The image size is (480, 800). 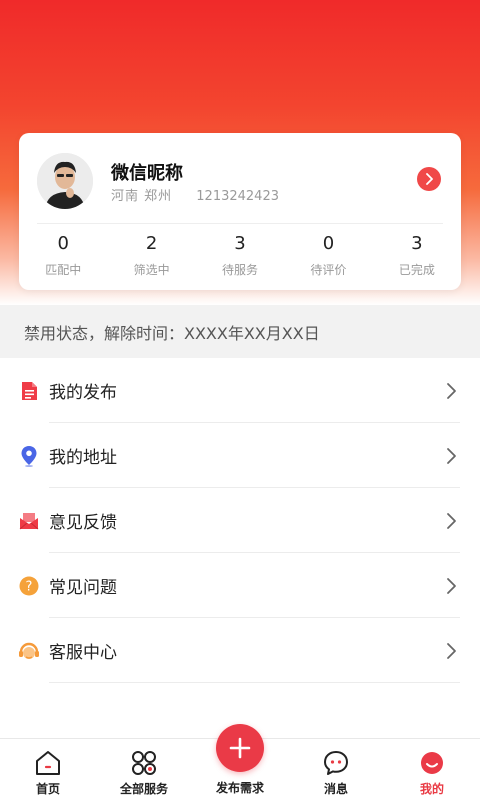 What do you see at coordinates (143, 789) in the screenshot?
I see `tab-label: 全部服务` at bounding box center [143, 789].